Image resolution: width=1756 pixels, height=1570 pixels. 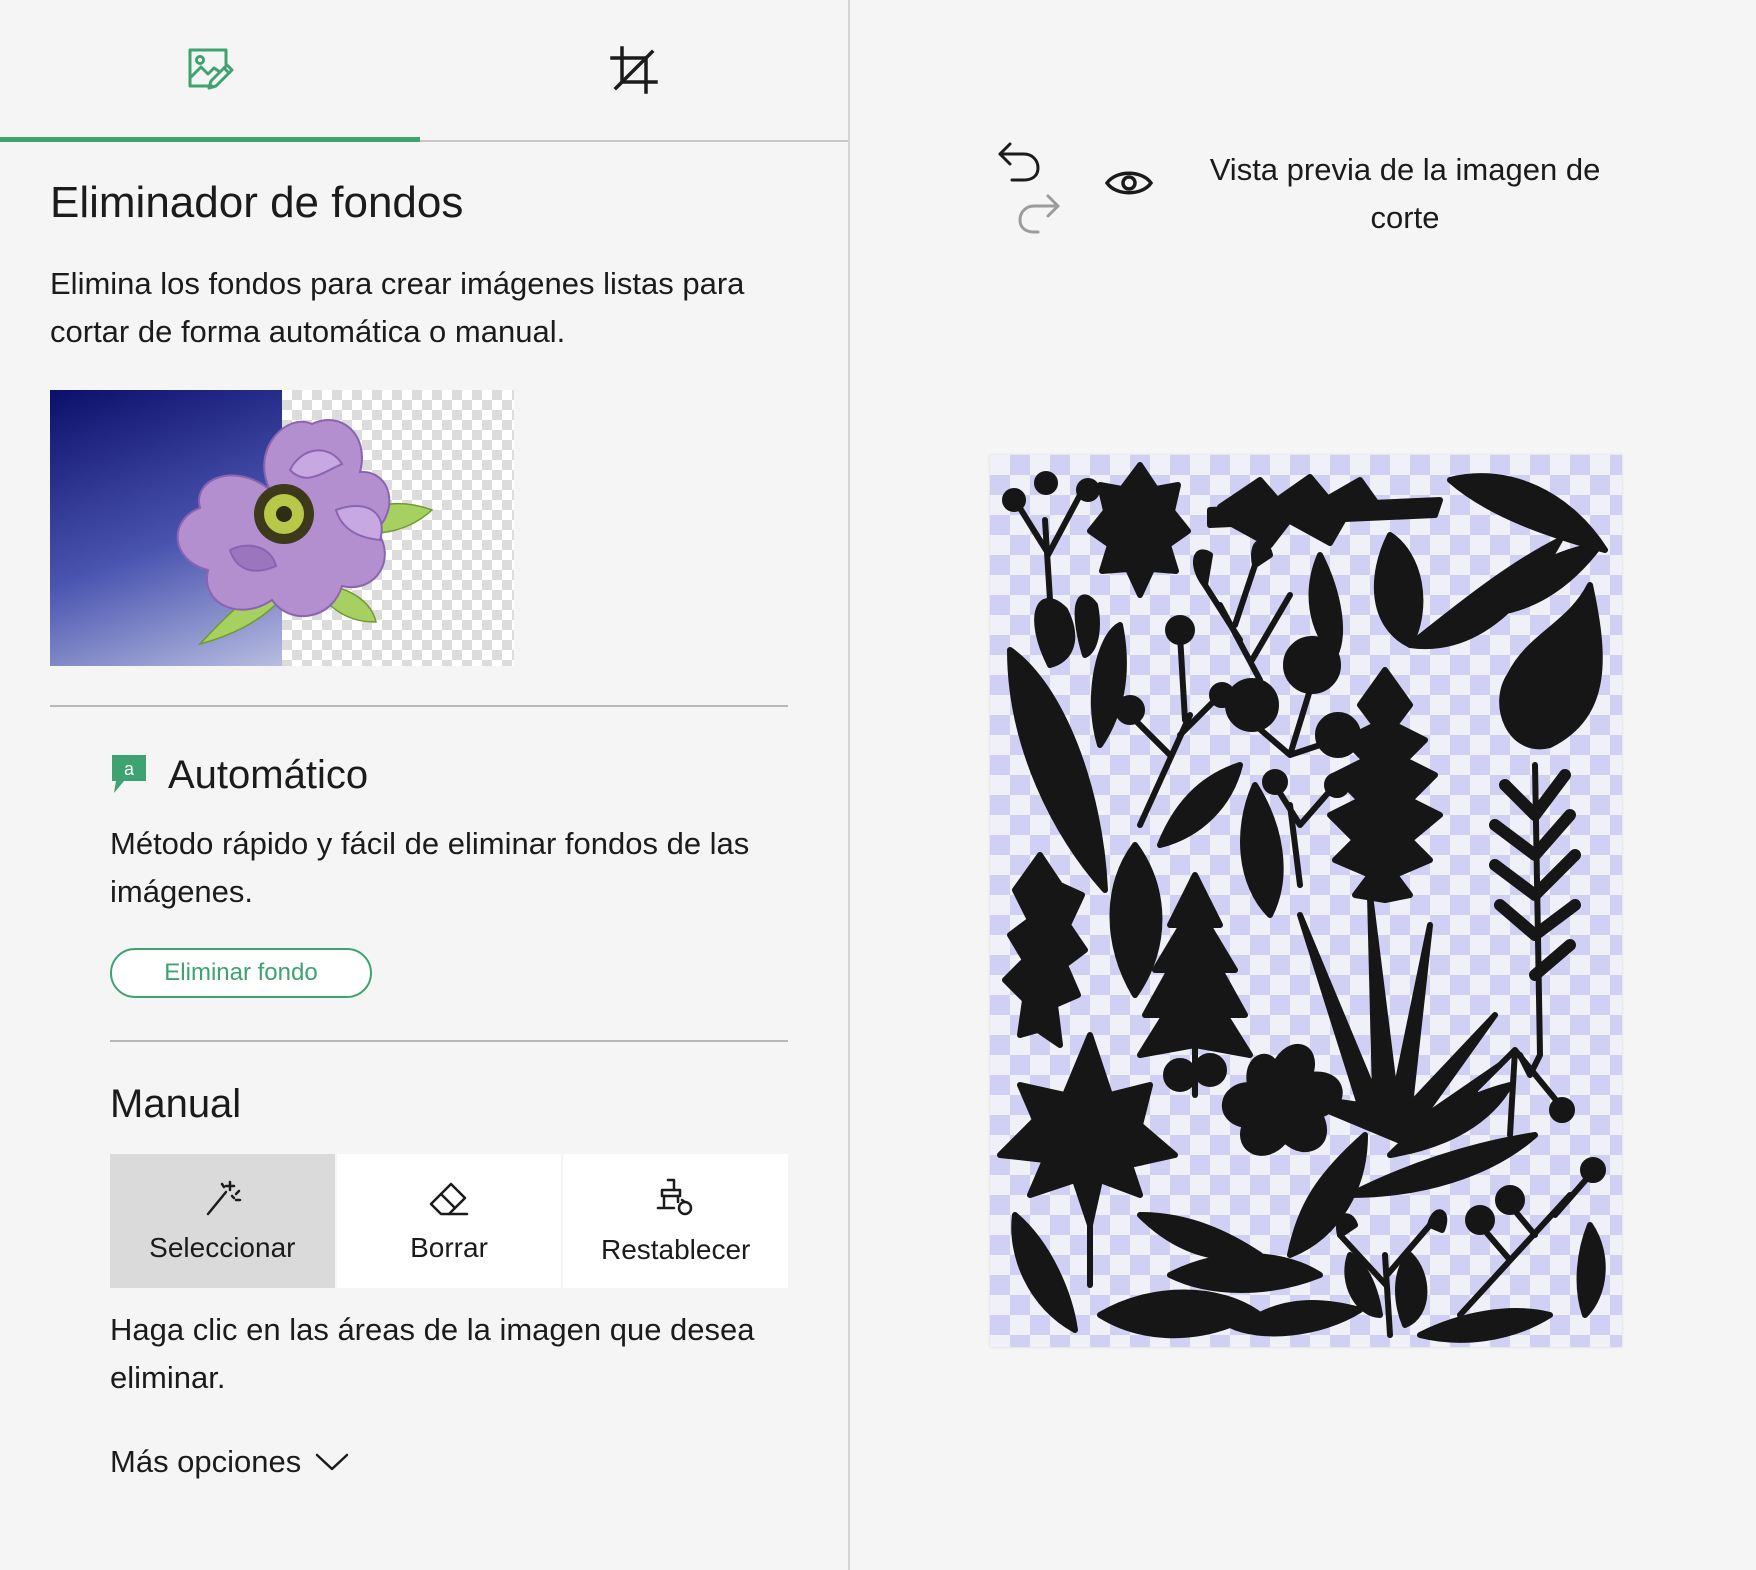 I want to click on select-tool-label: Seleccionar, so click(x=222, y=1247).